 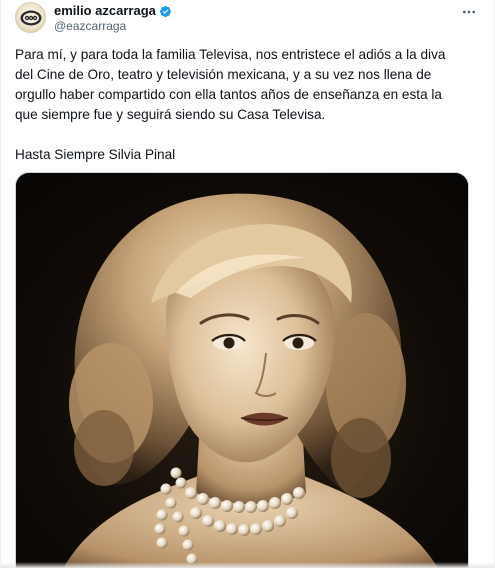 What do you see at coordinates (95, 154) in the screenshot?
I see `tweet-paragraph-2: Hasta Siempre Silvia Pinal` at bounding box center [95, 154].